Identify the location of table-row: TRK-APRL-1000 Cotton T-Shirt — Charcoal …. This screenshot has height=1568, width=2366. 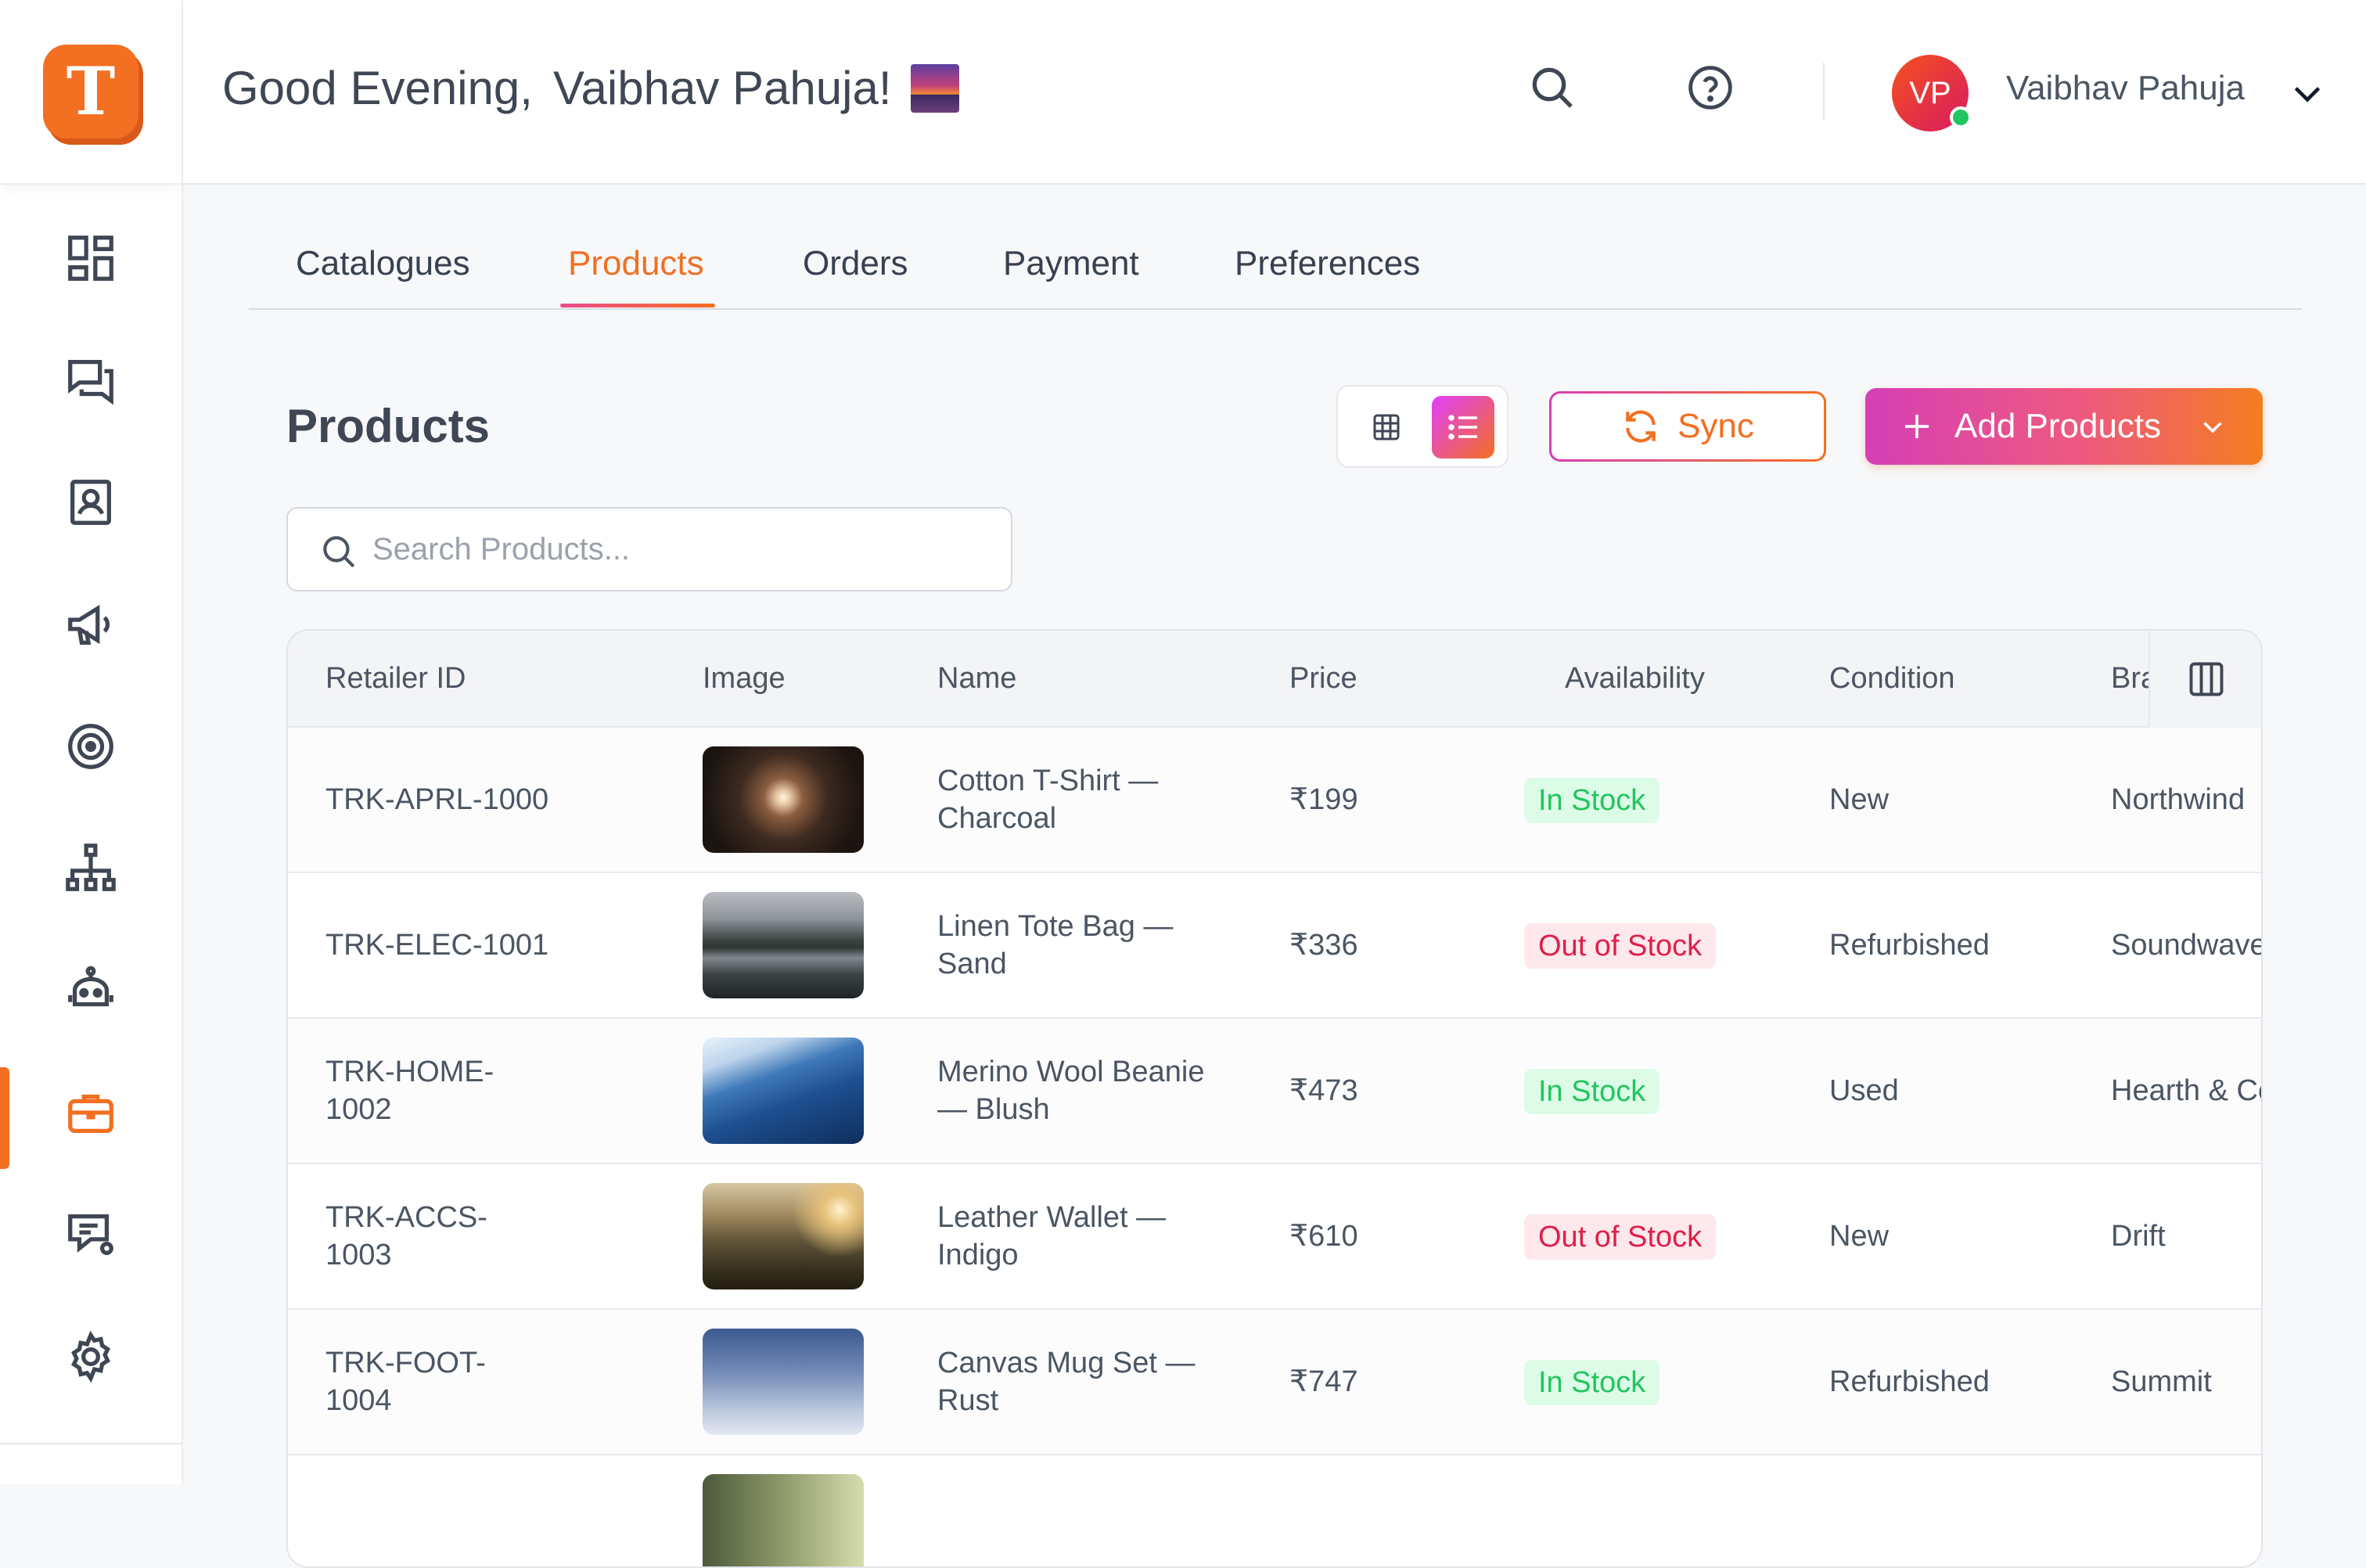
(1274, 801).